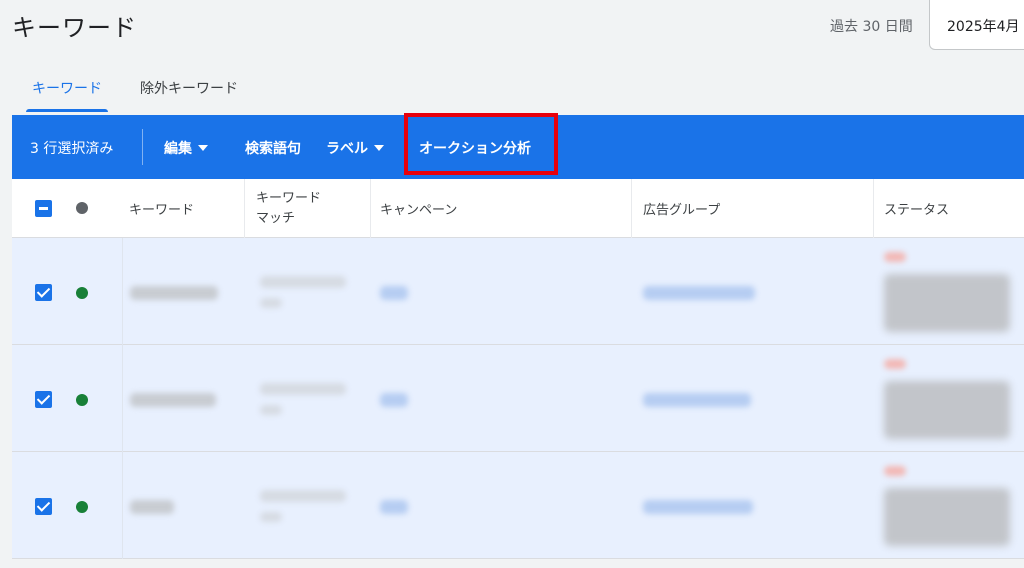 The image size is (1024, 568). Describe the element at coordinates (983, 27) in the screenshot. I see `date-value: 2025年4月` at that location.